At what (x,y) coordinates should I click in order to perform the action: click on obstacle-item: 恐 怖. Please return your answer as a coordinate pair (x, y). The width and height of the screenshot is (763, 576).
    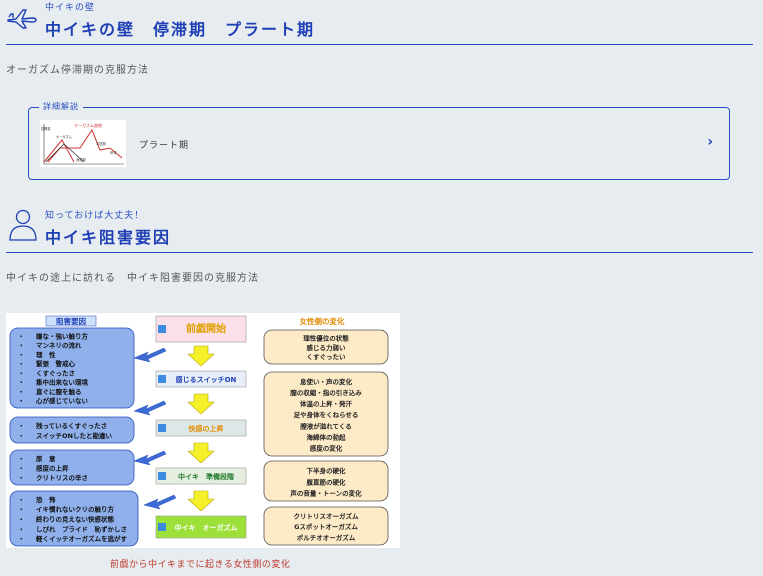
    Looking at the image, I should click on (46, 499).